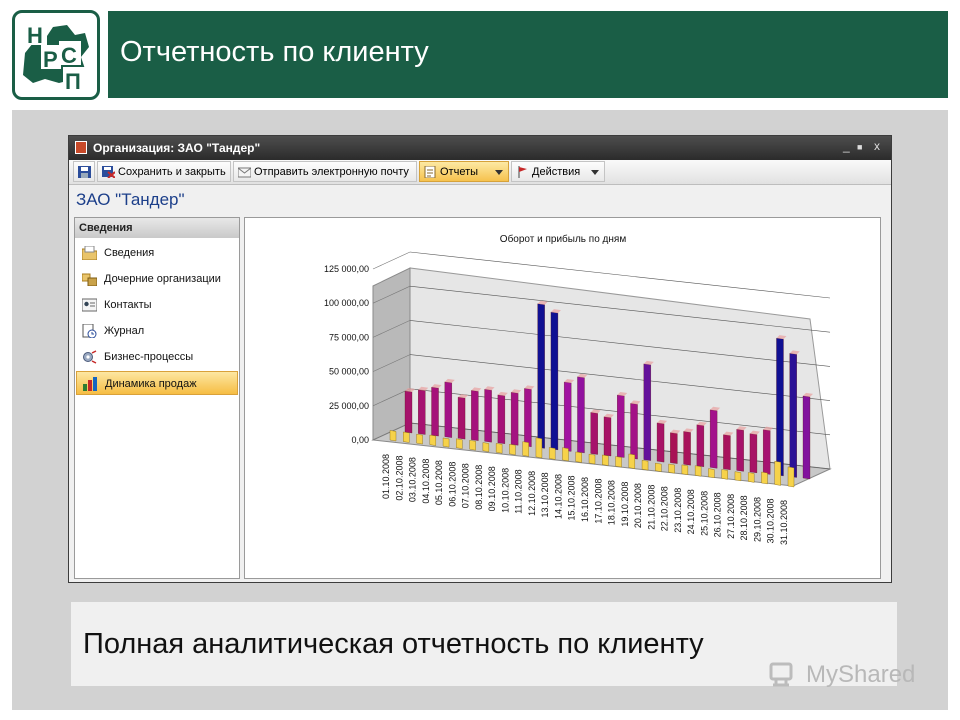 This screenshot has width=960, height=720. I want to click on logo-graphic: Н С Р П, so click(56, 57).